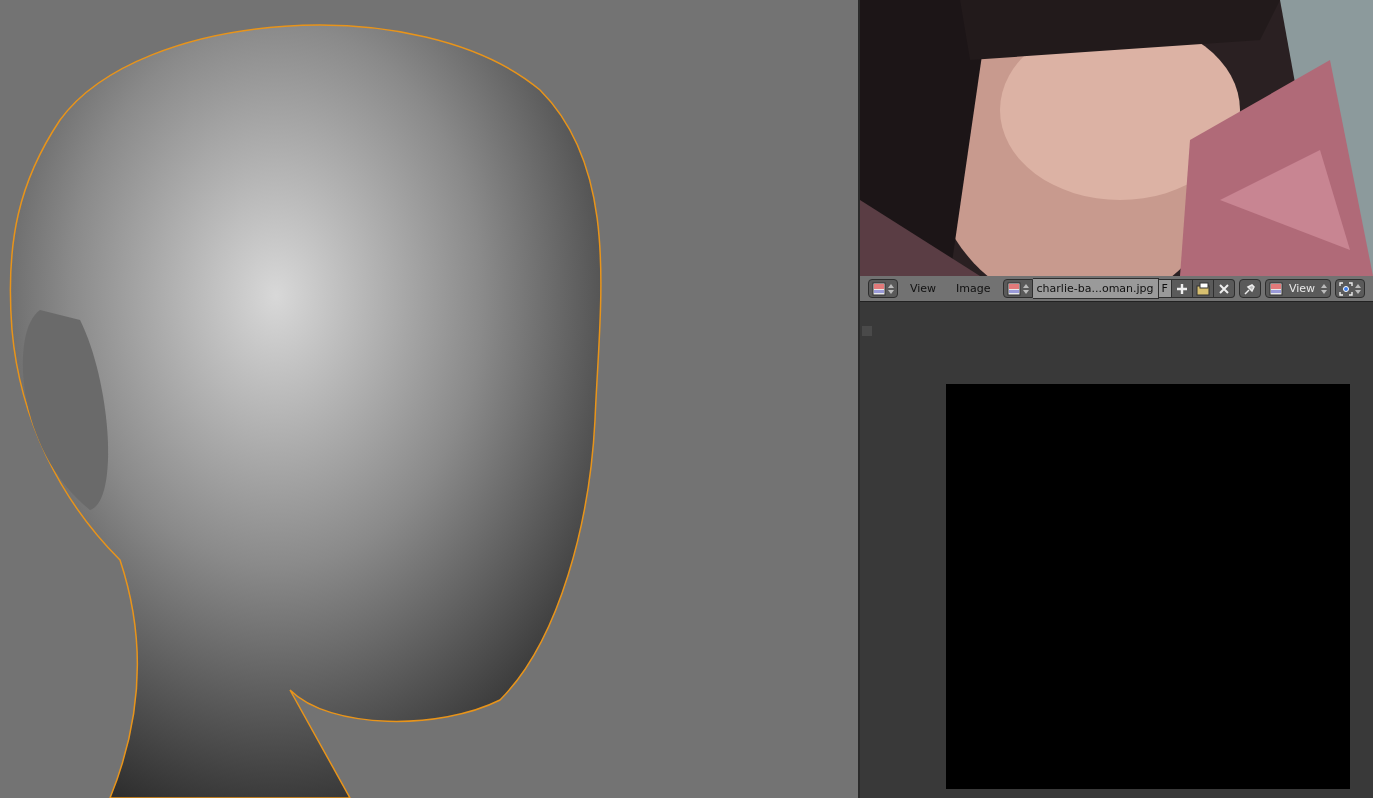 The image size is (1373, 798). I want to click on menu-item: Image, so click(973, 288).